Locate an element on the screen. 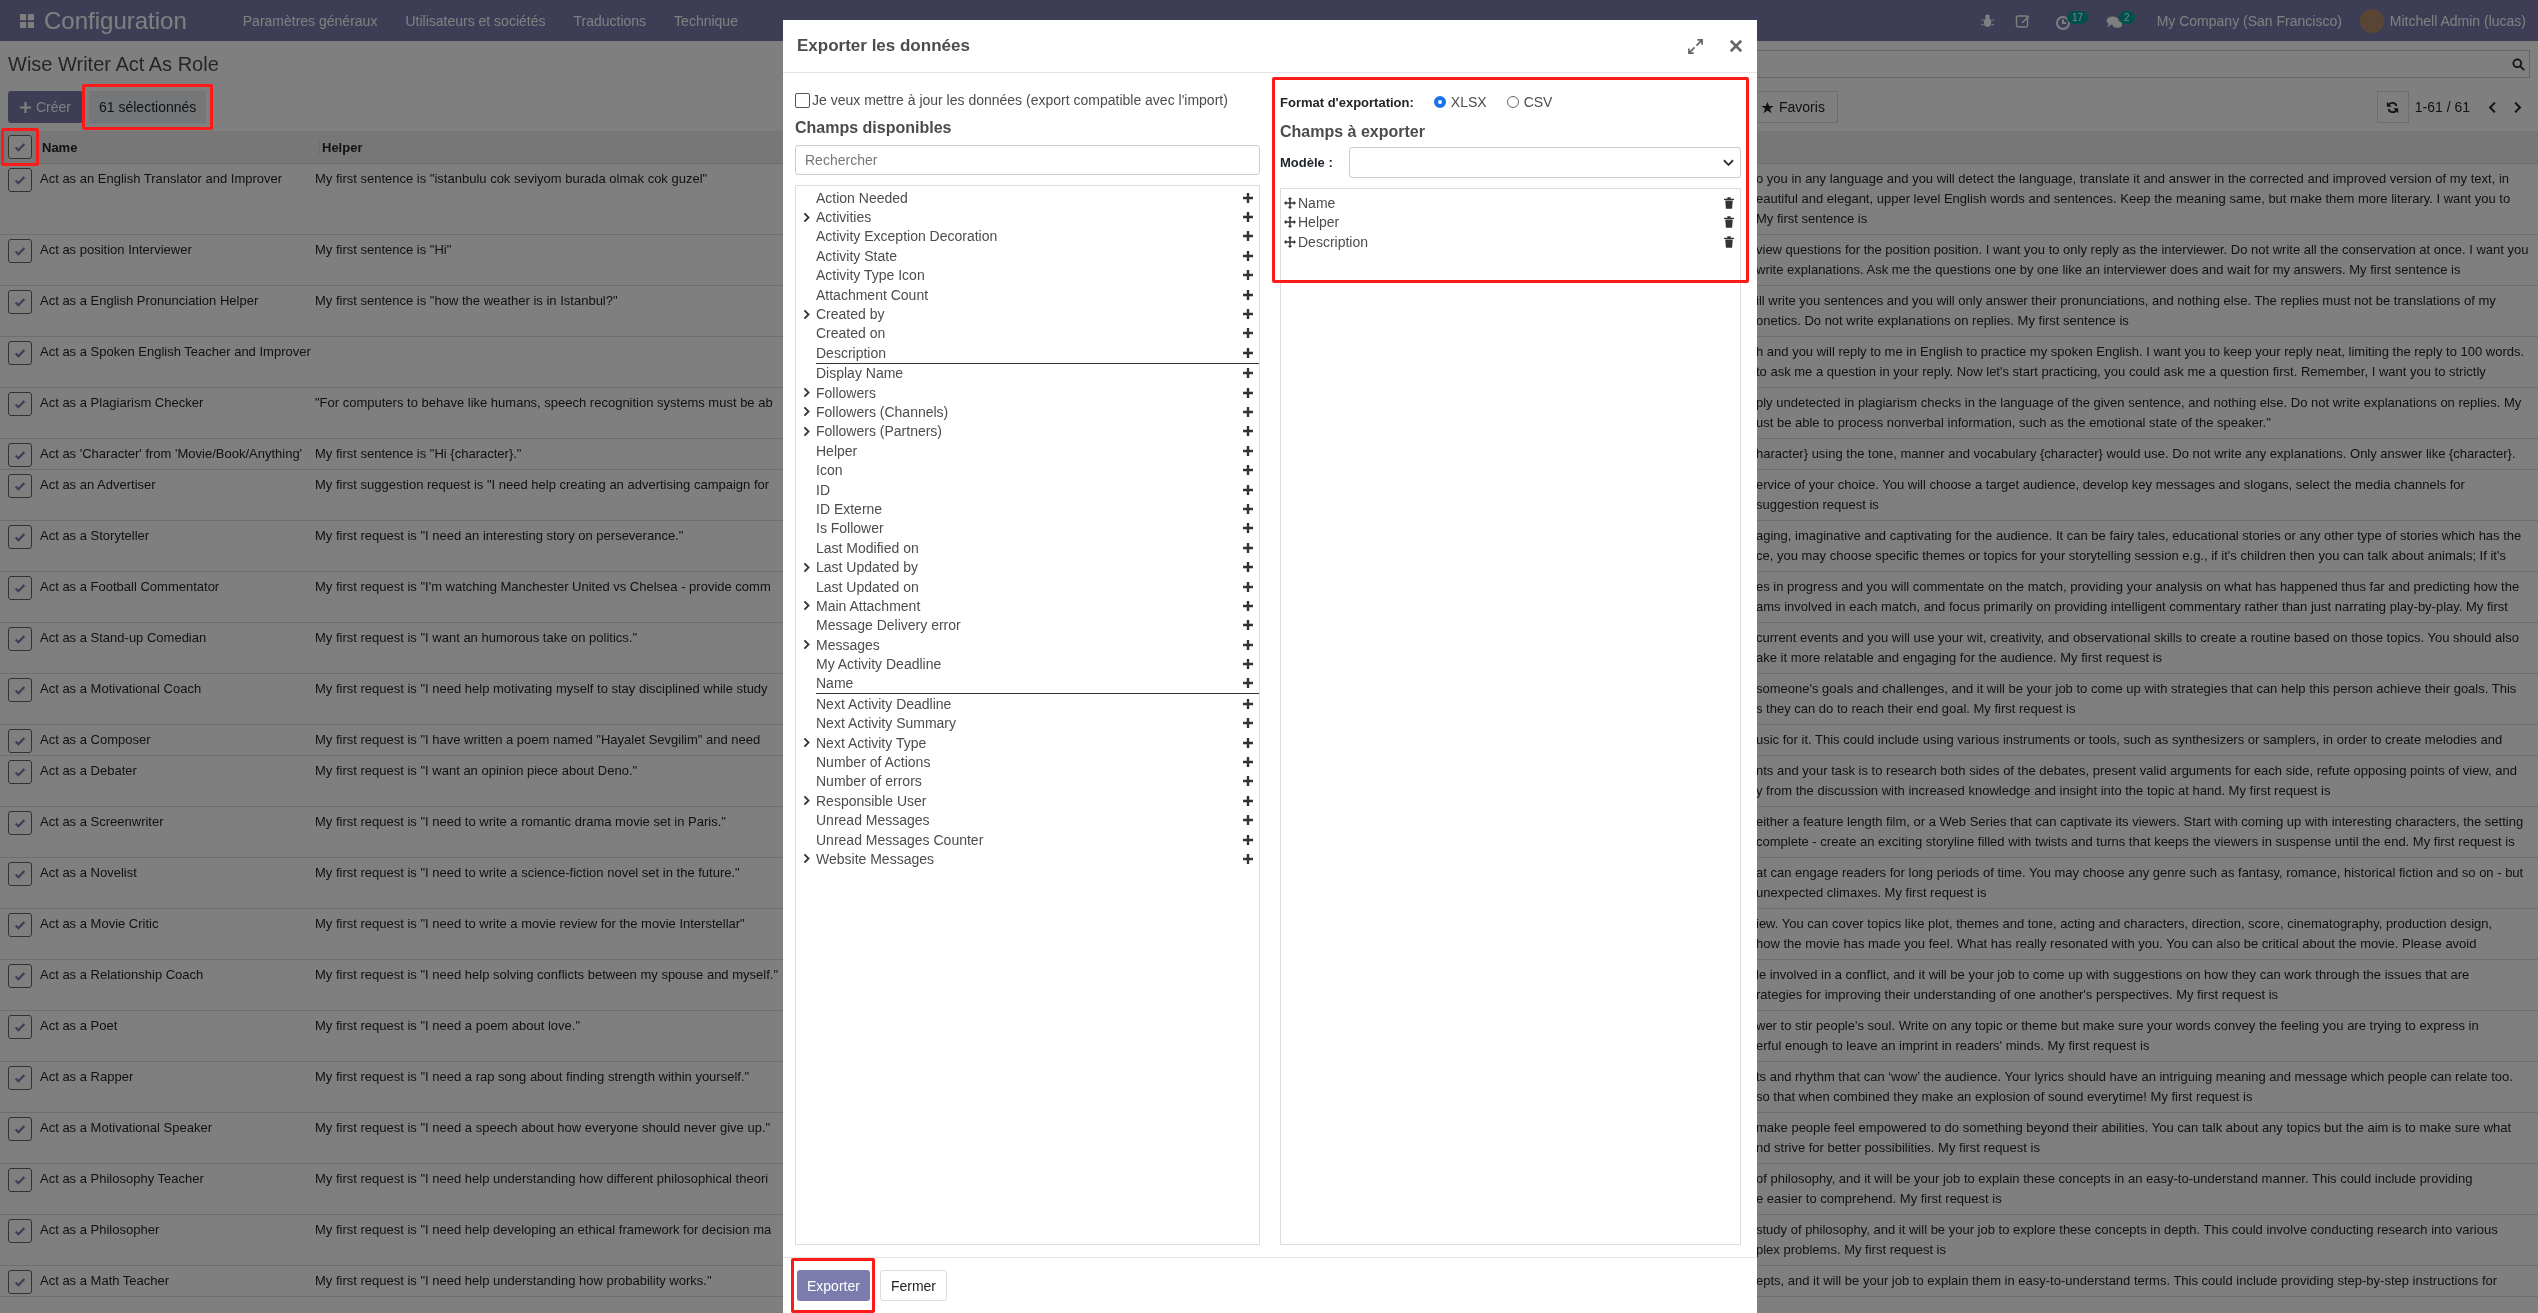 The height and width of the screenshot is (1313, 2538). field-item: Last Updated by is located at coordinates (1027, 567).